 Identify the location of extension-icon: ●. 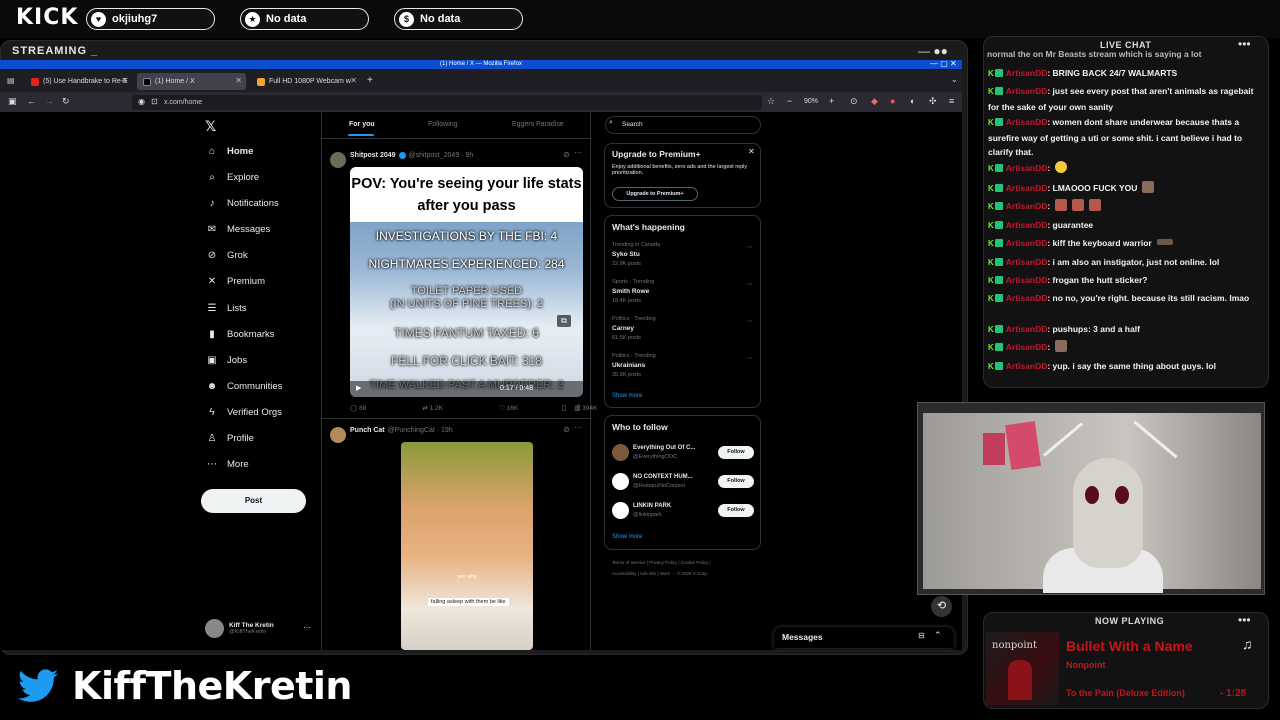
(892, 101).